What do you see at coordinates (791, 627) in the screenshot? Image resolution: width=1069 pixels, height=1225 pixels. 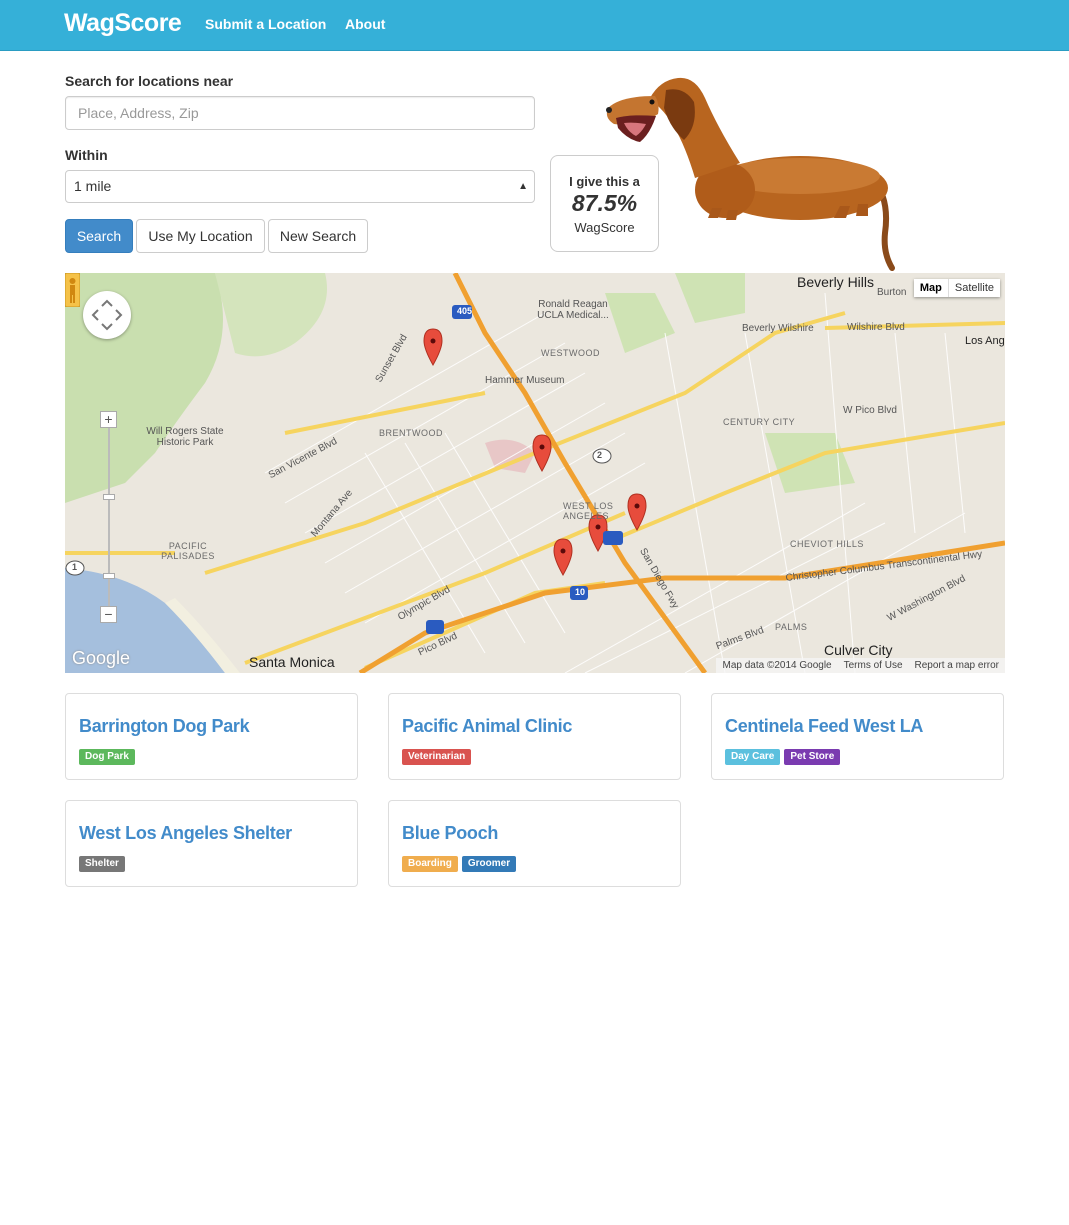 I see `label-palms: PALMS` at bounding box center [791, 627].